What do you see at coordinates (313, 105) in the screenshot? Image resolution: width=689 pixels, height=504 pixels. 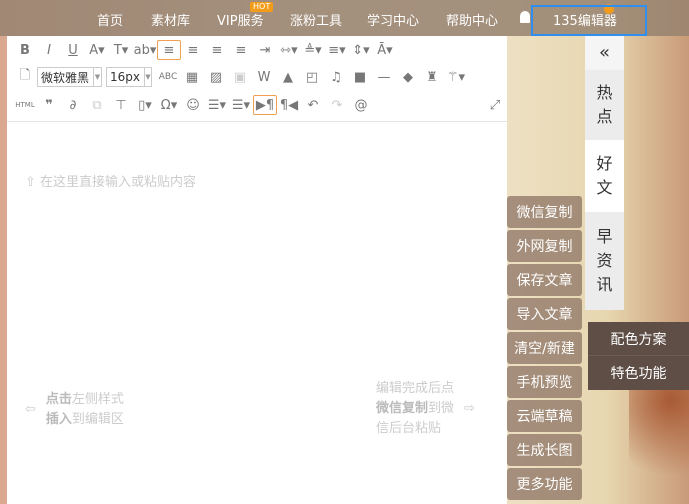 I see `undo-icon: ↶` at bounding box center [313, 105].